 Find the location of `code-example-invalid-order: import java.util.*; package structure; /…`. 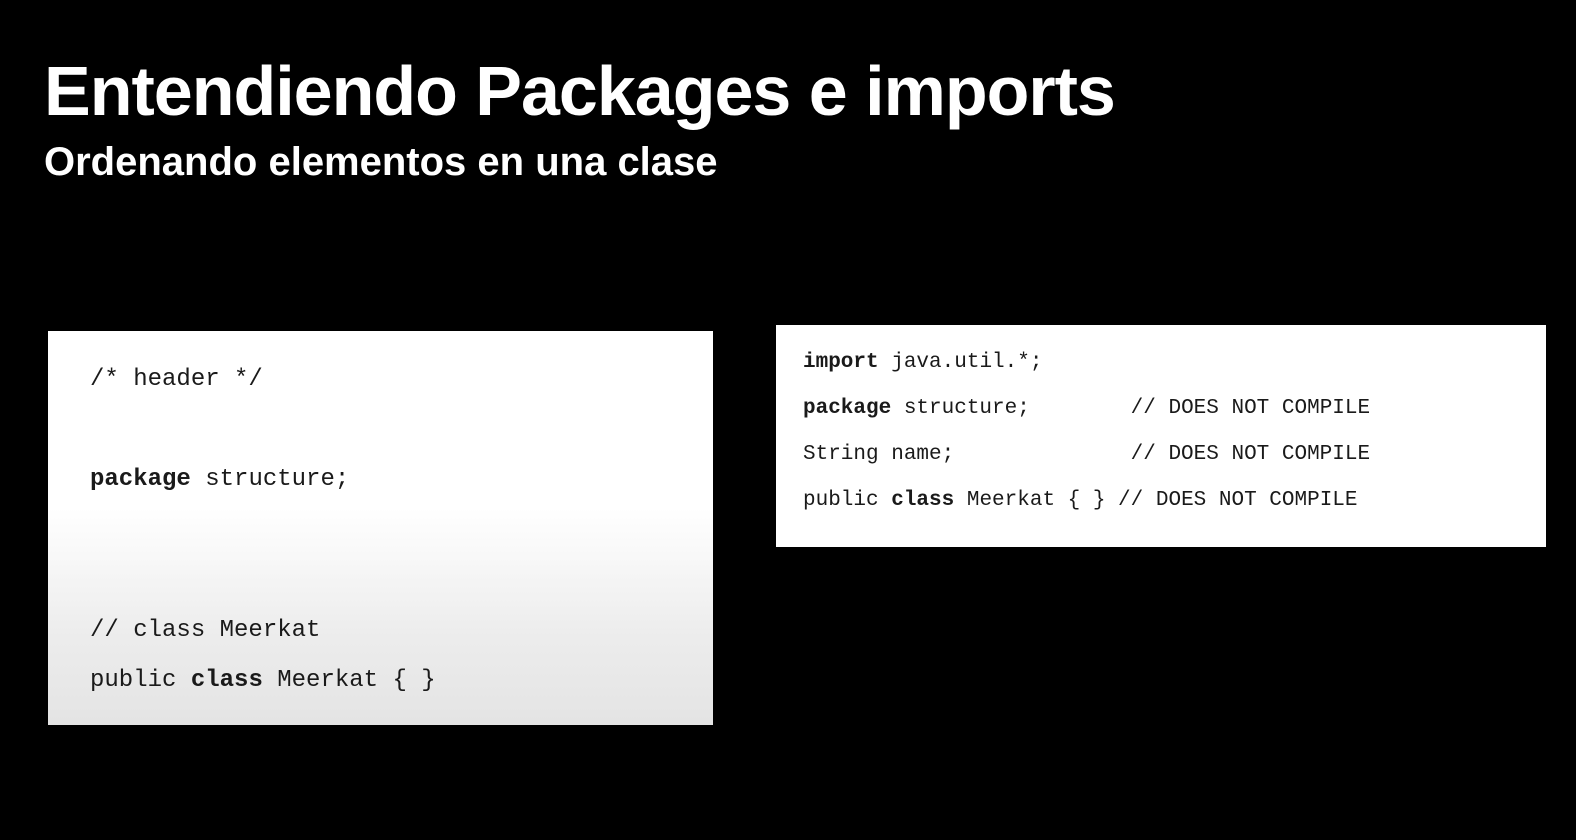

code-example-invalid-order: import java.util.*; package structure; /… is located at coordinates (1161, 436).